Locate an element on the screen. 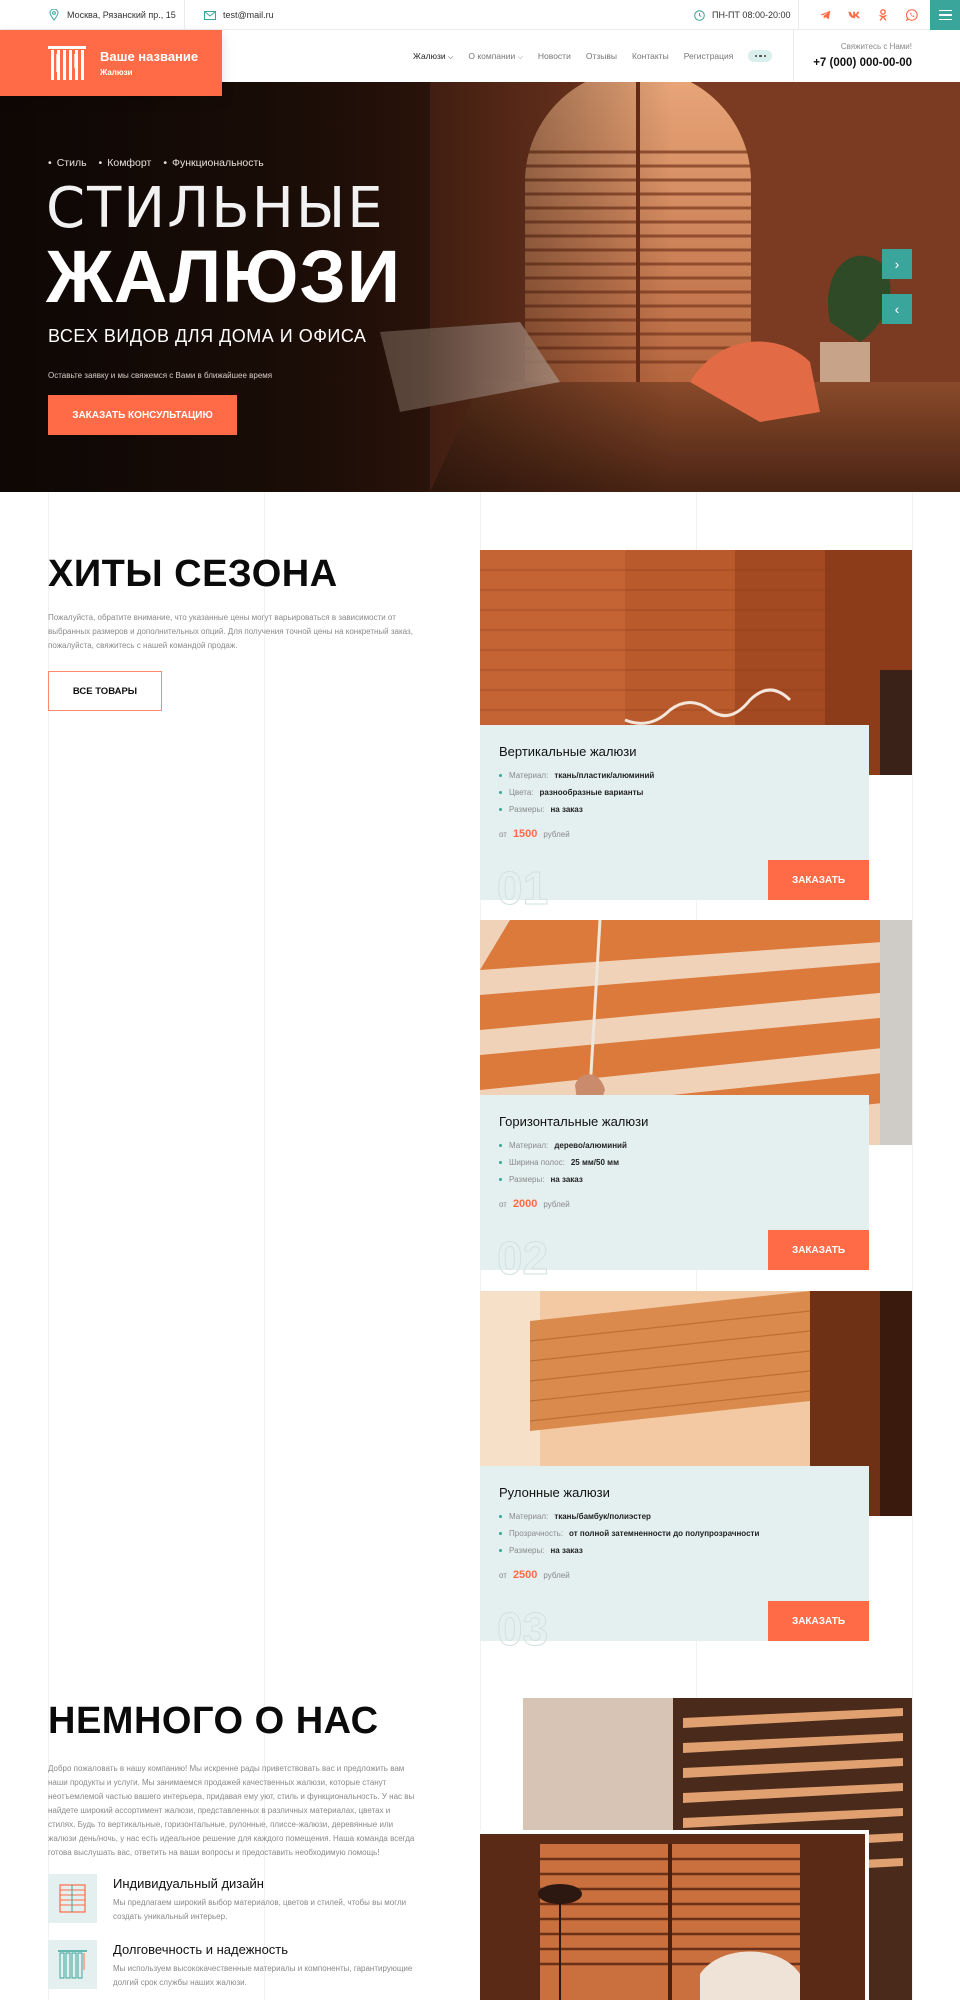  product-price: от 1500 рублей is located at coordinates (534, 834).